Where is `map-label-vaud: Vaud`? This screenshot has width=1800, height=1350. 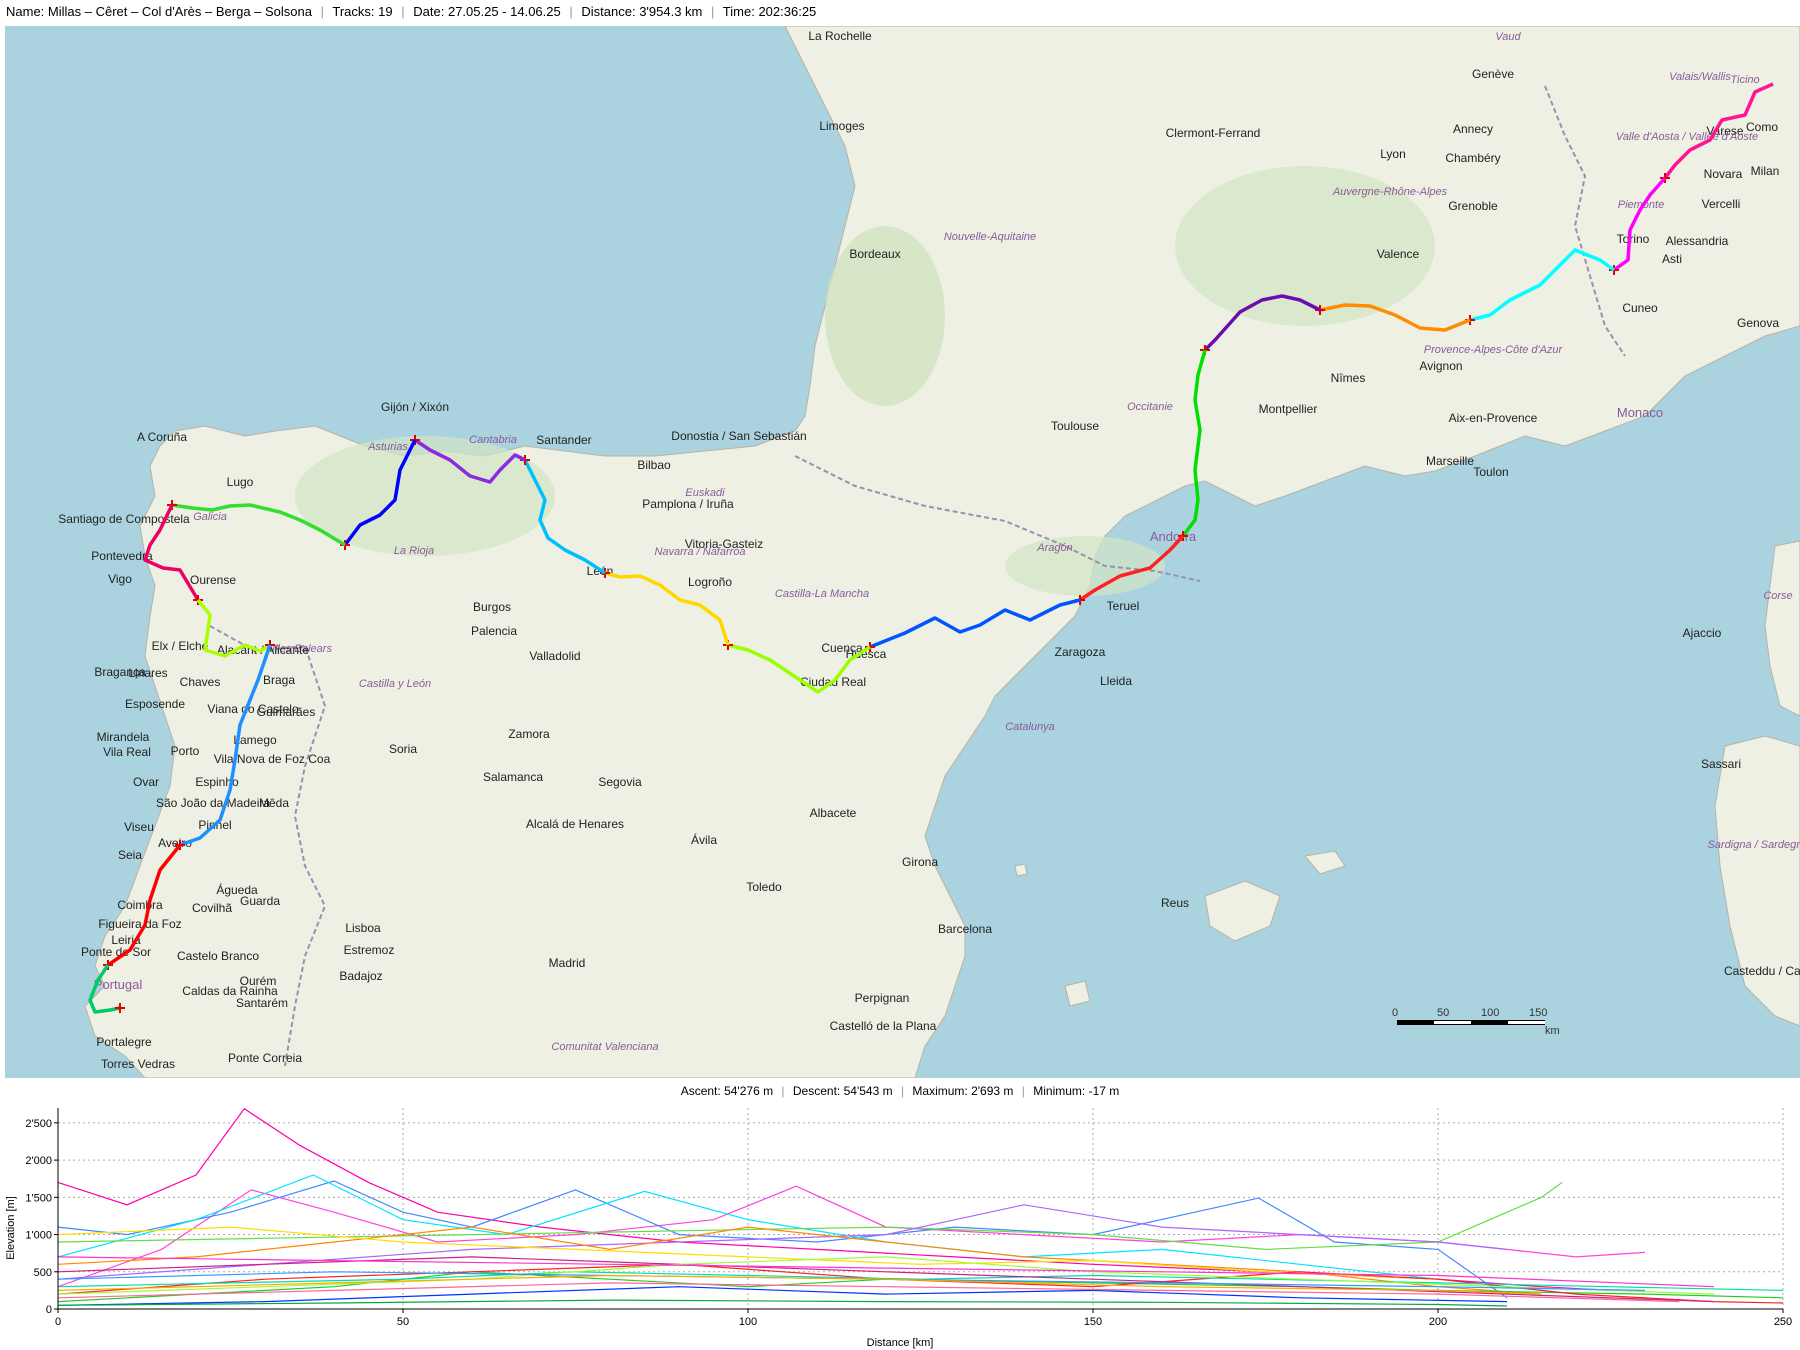 map-label-vaud: Vaud is located at coordinates (1508, 37).